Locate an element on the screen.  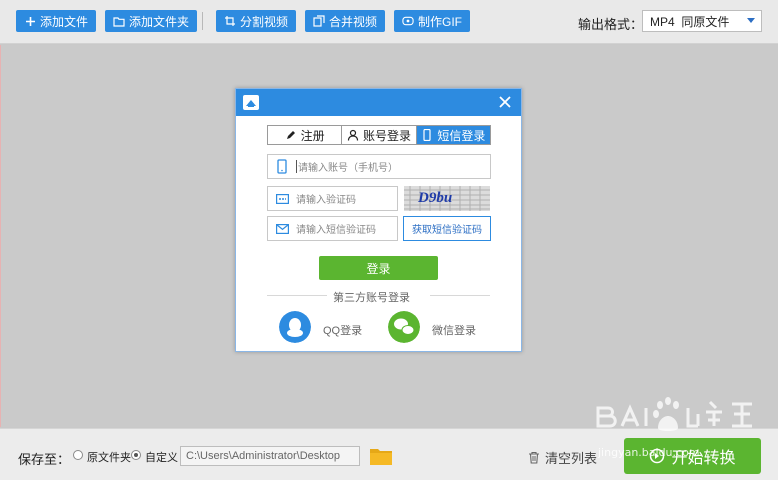
account-input: 请输入账号（手机号） is located at coordinates (379, 166).